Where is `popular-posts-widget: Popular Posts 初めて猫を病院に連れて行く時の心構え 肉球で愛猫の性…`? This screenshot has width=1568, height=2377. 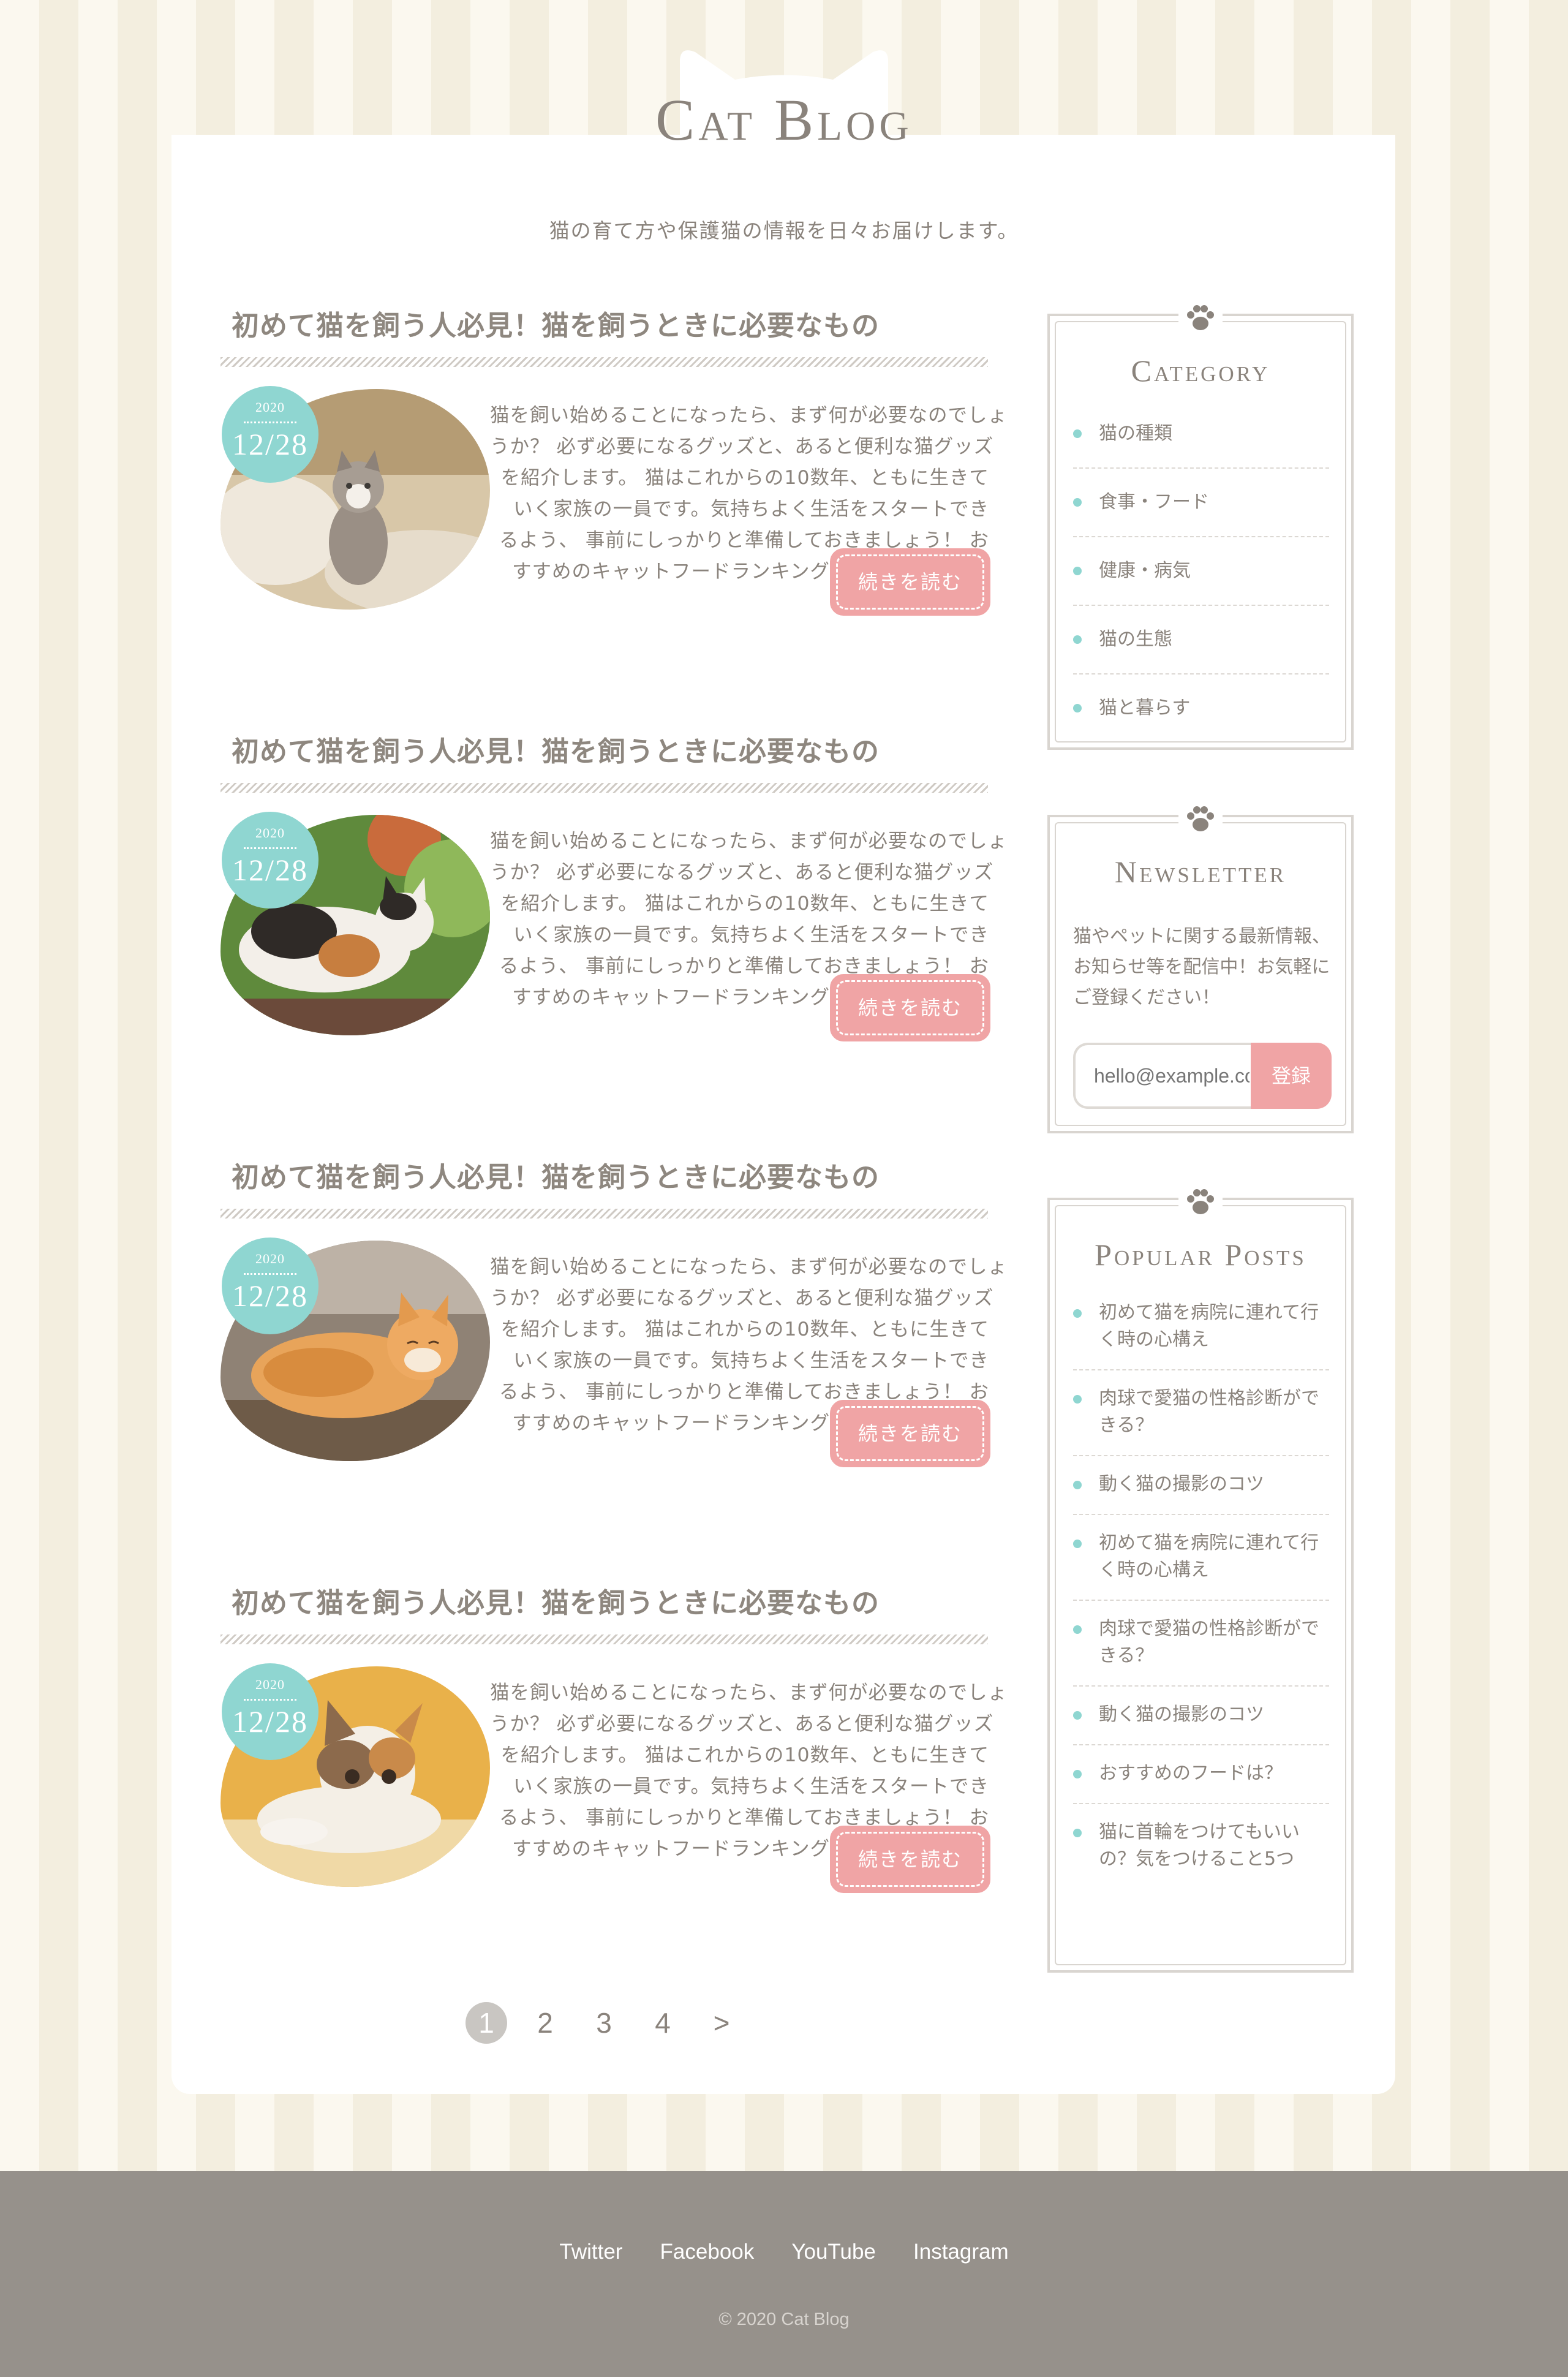 popular-posts-widget: Popular Posts 初めて猫を病院に連れて行く時の心構え 肉球で愛猫の性… is located at coordinates (1200, 1578).